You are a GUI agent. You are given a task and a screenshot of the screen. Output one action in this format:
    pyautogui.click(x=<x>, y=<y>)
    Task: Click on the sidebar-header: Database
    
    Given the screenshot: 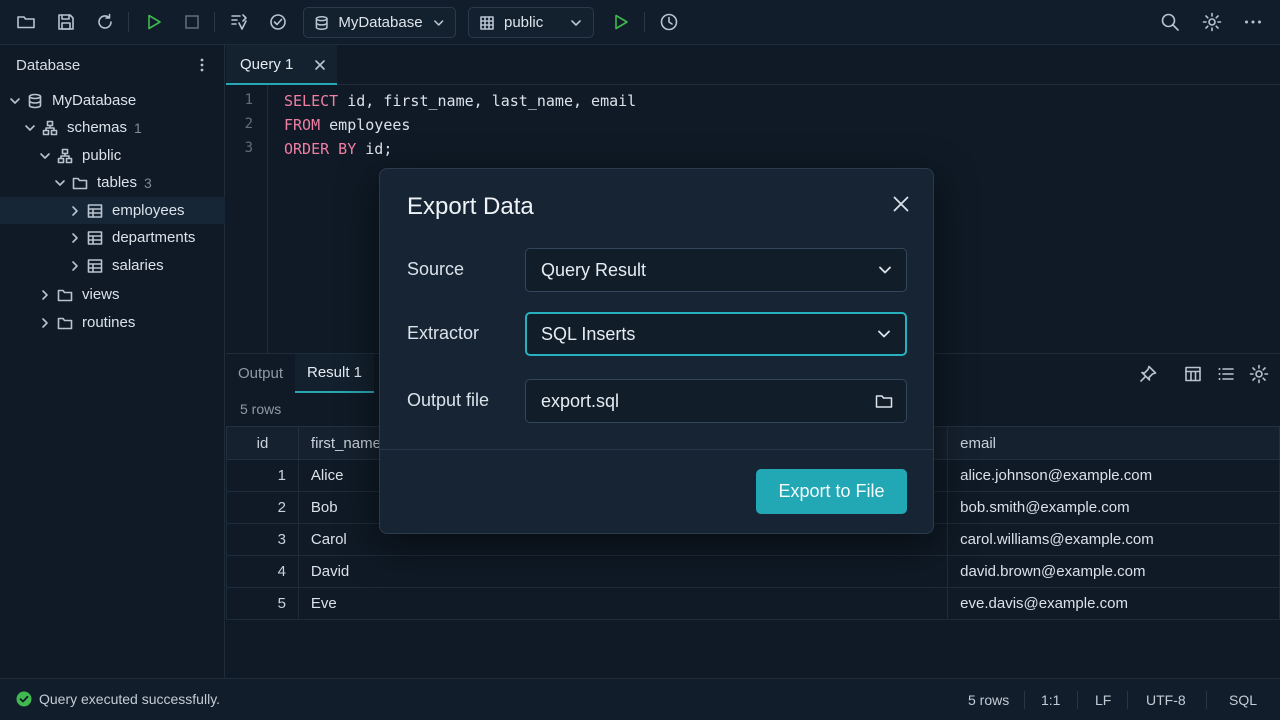 What is the action you would take?
    pyautogui.click(x=112, y=65)
    